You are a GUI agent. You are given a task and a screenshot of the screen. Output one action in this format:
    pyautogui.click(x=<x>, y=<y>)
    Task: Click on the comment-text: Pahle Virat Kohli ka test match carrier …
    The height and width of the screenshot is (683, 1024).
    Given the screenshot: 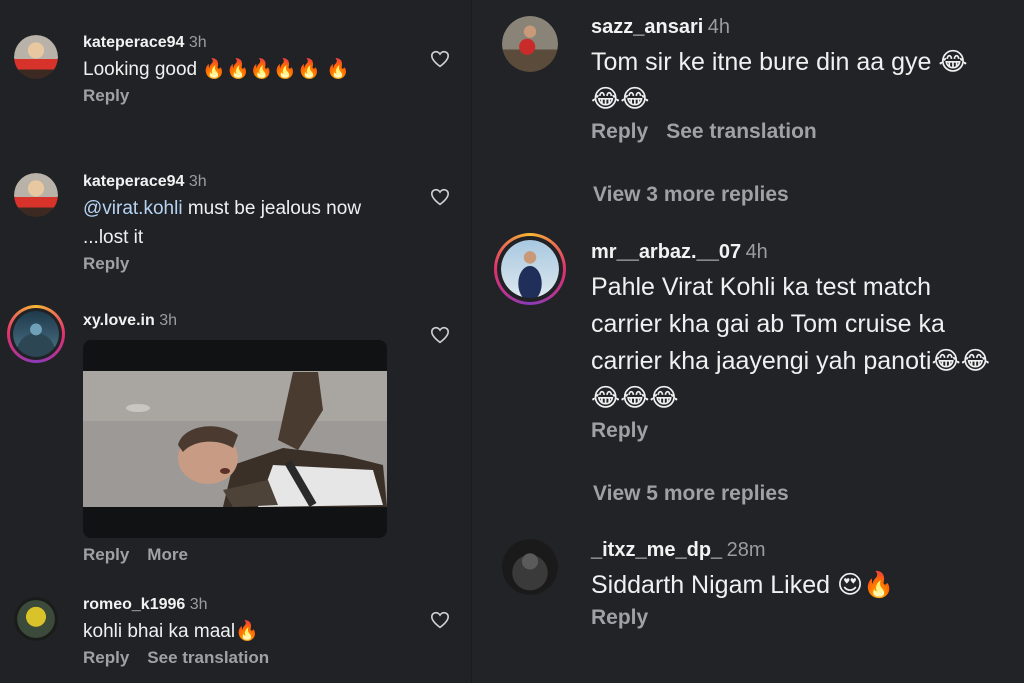 What is the action you would take?
    pyautogui.click(x=790, y=342)
    